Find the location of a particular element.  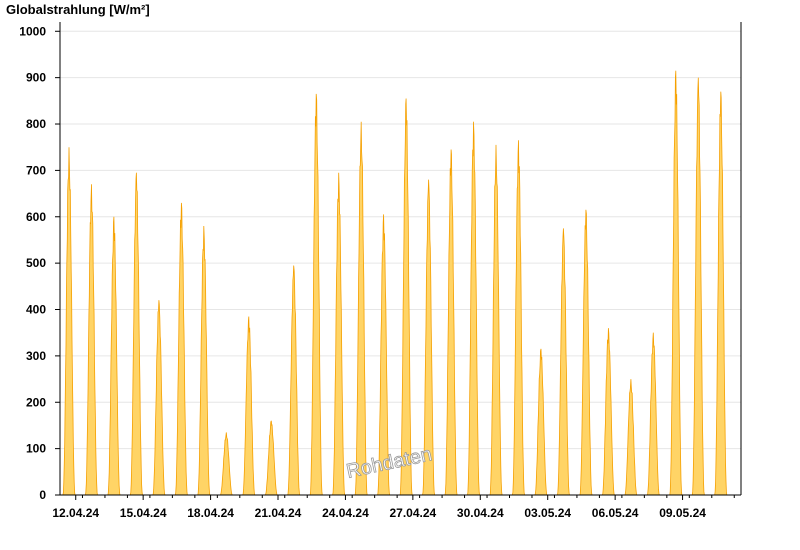

y-tick-label: 400 is located at coordinates (36, 310).